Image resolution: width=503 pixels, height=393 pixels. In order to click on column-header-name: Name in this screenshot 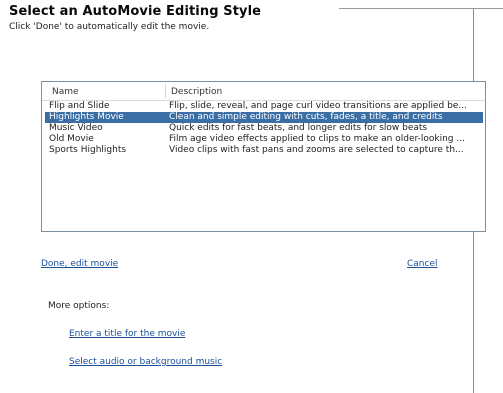, I will do `click(65, 92)`.